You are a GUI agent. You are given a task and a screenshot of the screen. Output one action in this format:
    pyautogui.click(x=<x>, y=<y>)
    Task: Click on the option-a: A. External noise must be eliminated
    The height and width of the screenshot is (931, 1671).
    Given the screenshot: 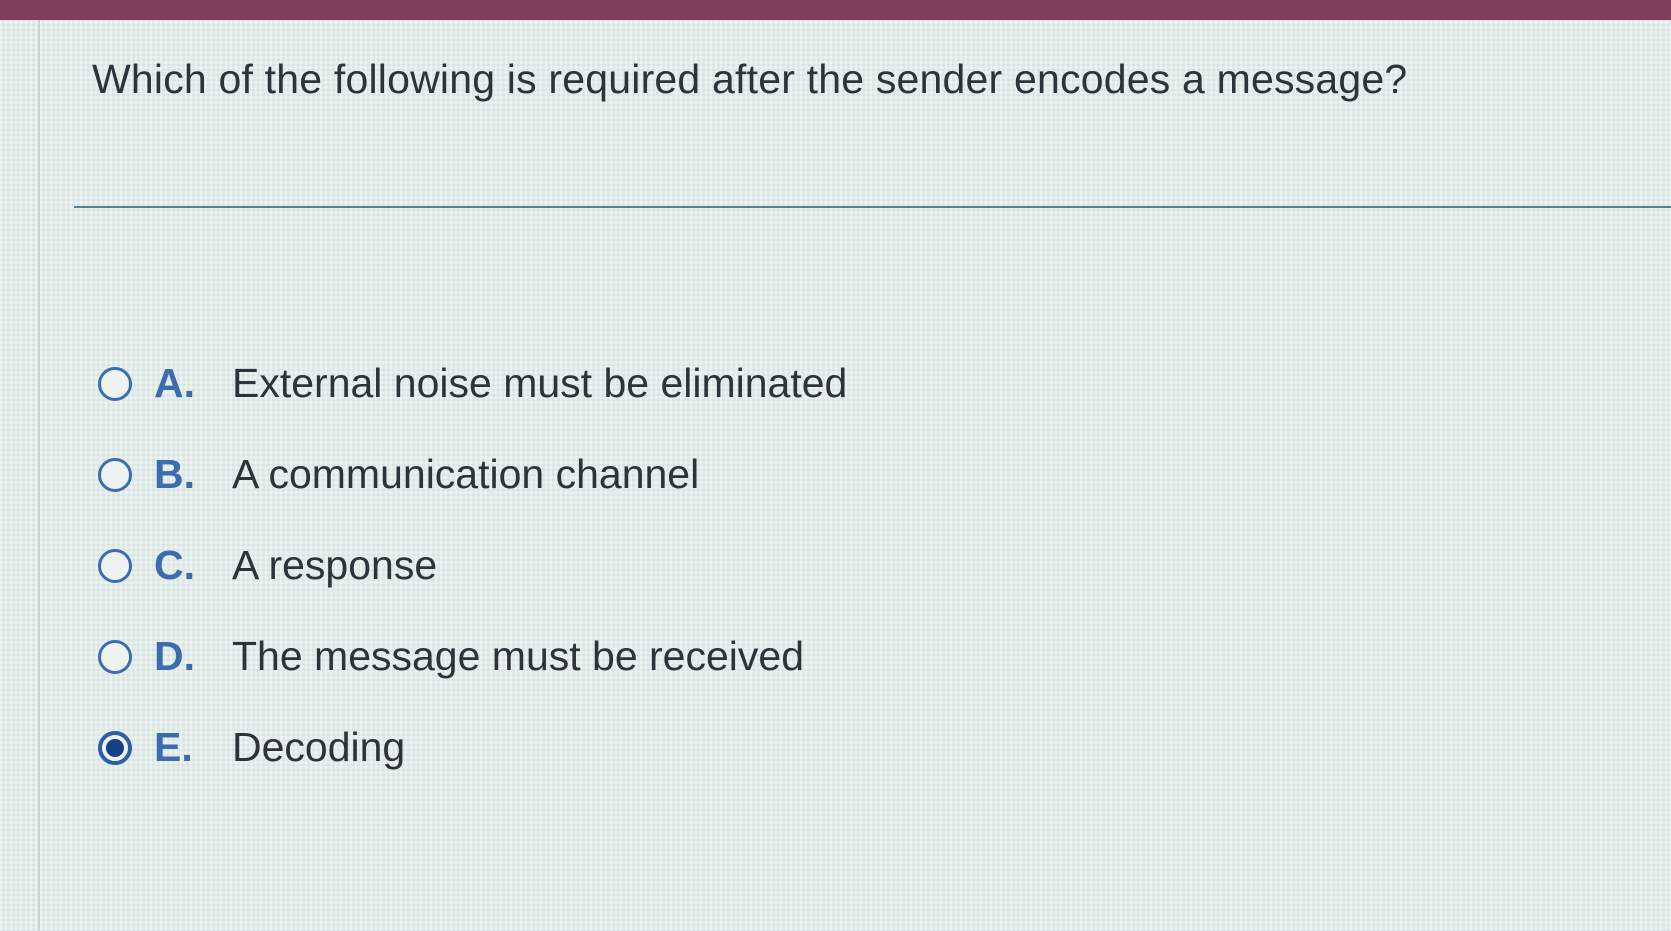 What is the action you would take?
    pyautogui.click(x=472, y=383)
    